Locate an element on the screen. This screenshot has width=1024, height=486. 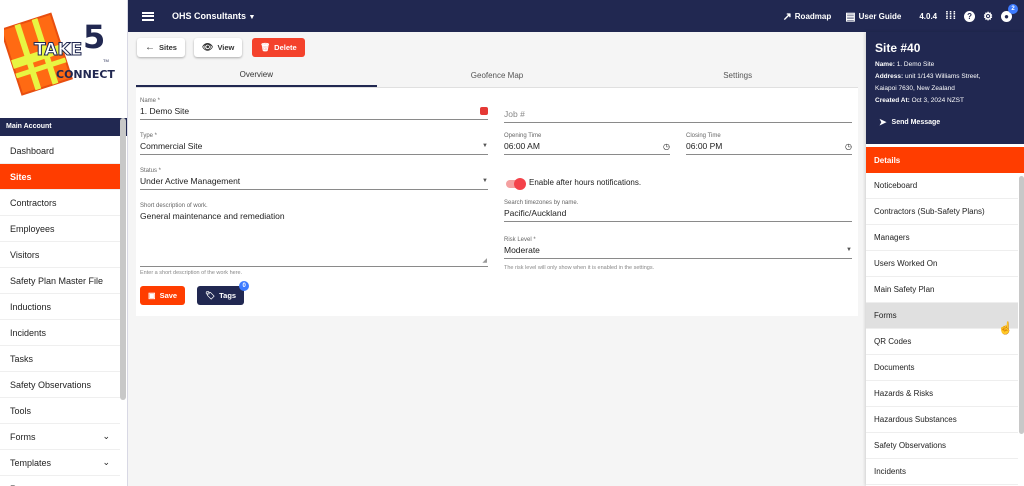
send-icon: ➤ is located at coordinates (883, 122).